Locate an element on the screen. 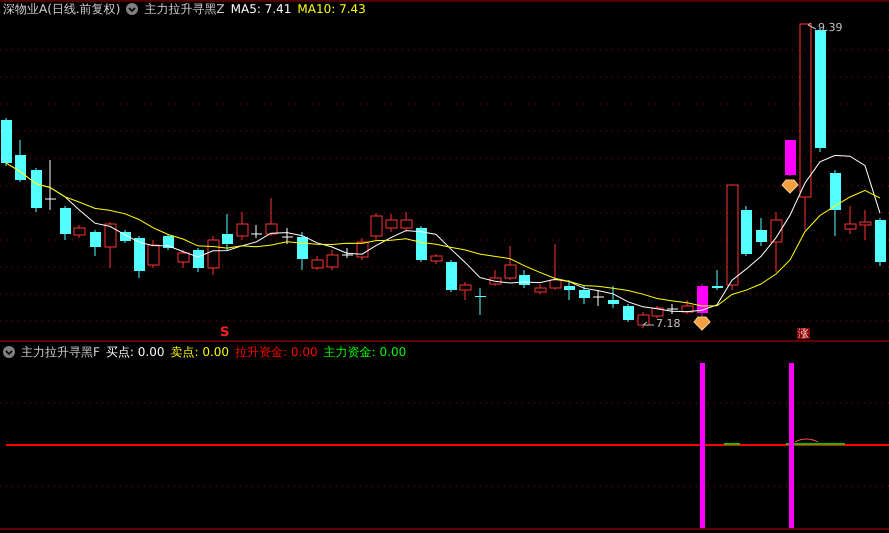 Image resolution: width=889 pixels, height=533 pixels. moving-average-value: MA10: 7.43 is located at coordinates (331, 9).